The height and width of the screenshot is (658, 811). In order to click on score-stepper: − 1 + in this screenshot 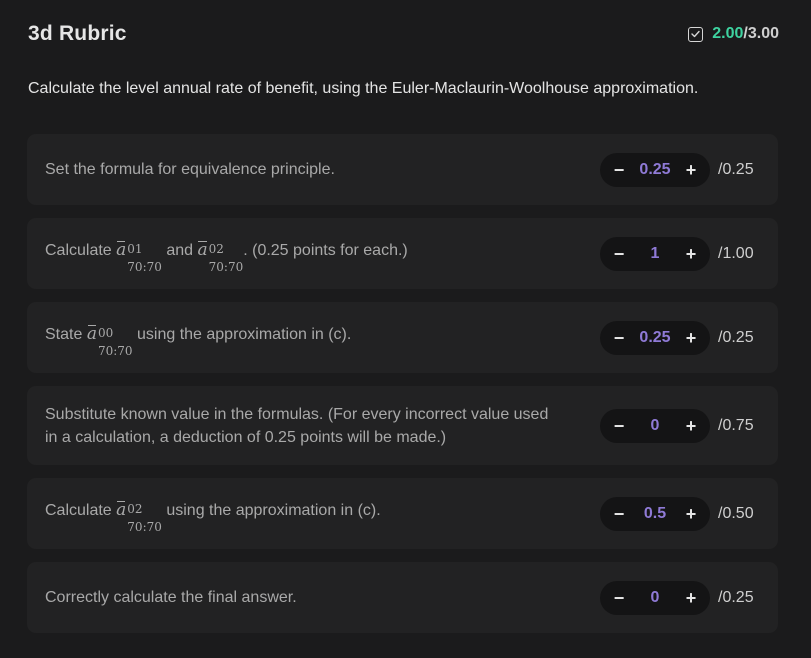, I will do `click(655, 253)`.